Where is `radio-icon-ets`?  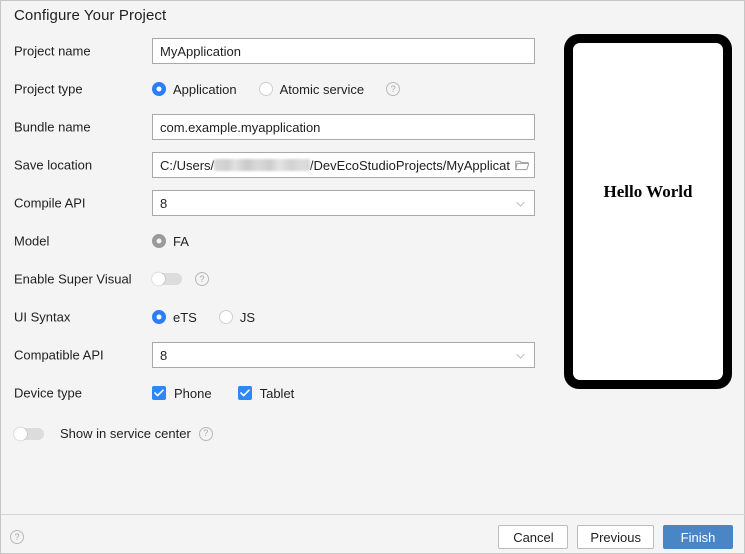 radio-icon-ets is located at coordinates (159, 317).